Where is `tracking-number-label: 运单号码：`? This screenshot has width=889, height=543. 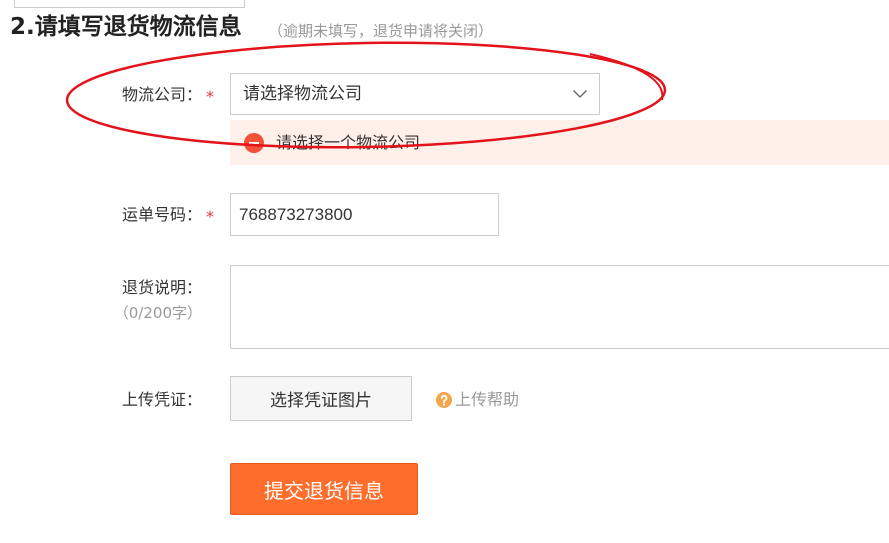
tracking-number-label: 运单号码： is located at coordinates (161, 214).